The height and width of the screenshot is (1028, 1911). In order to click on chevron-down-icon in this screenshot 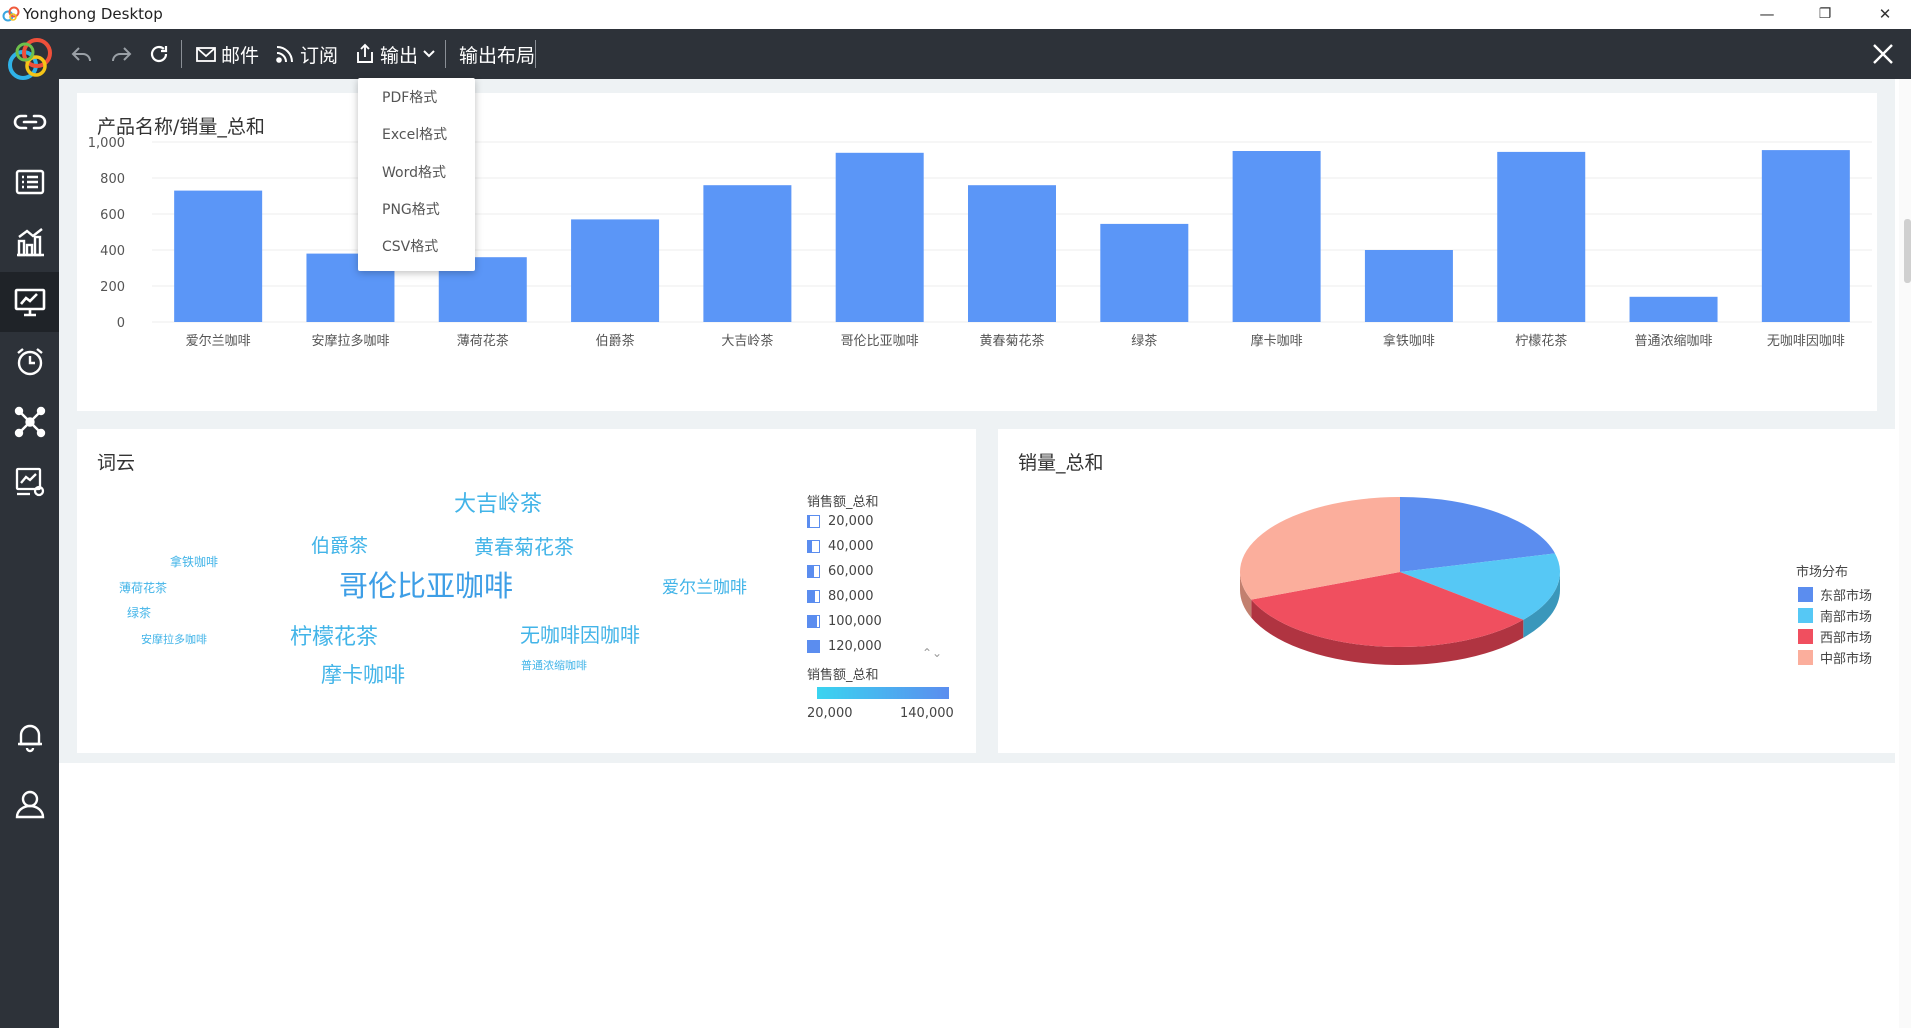, I will do `click(429, 54)`.